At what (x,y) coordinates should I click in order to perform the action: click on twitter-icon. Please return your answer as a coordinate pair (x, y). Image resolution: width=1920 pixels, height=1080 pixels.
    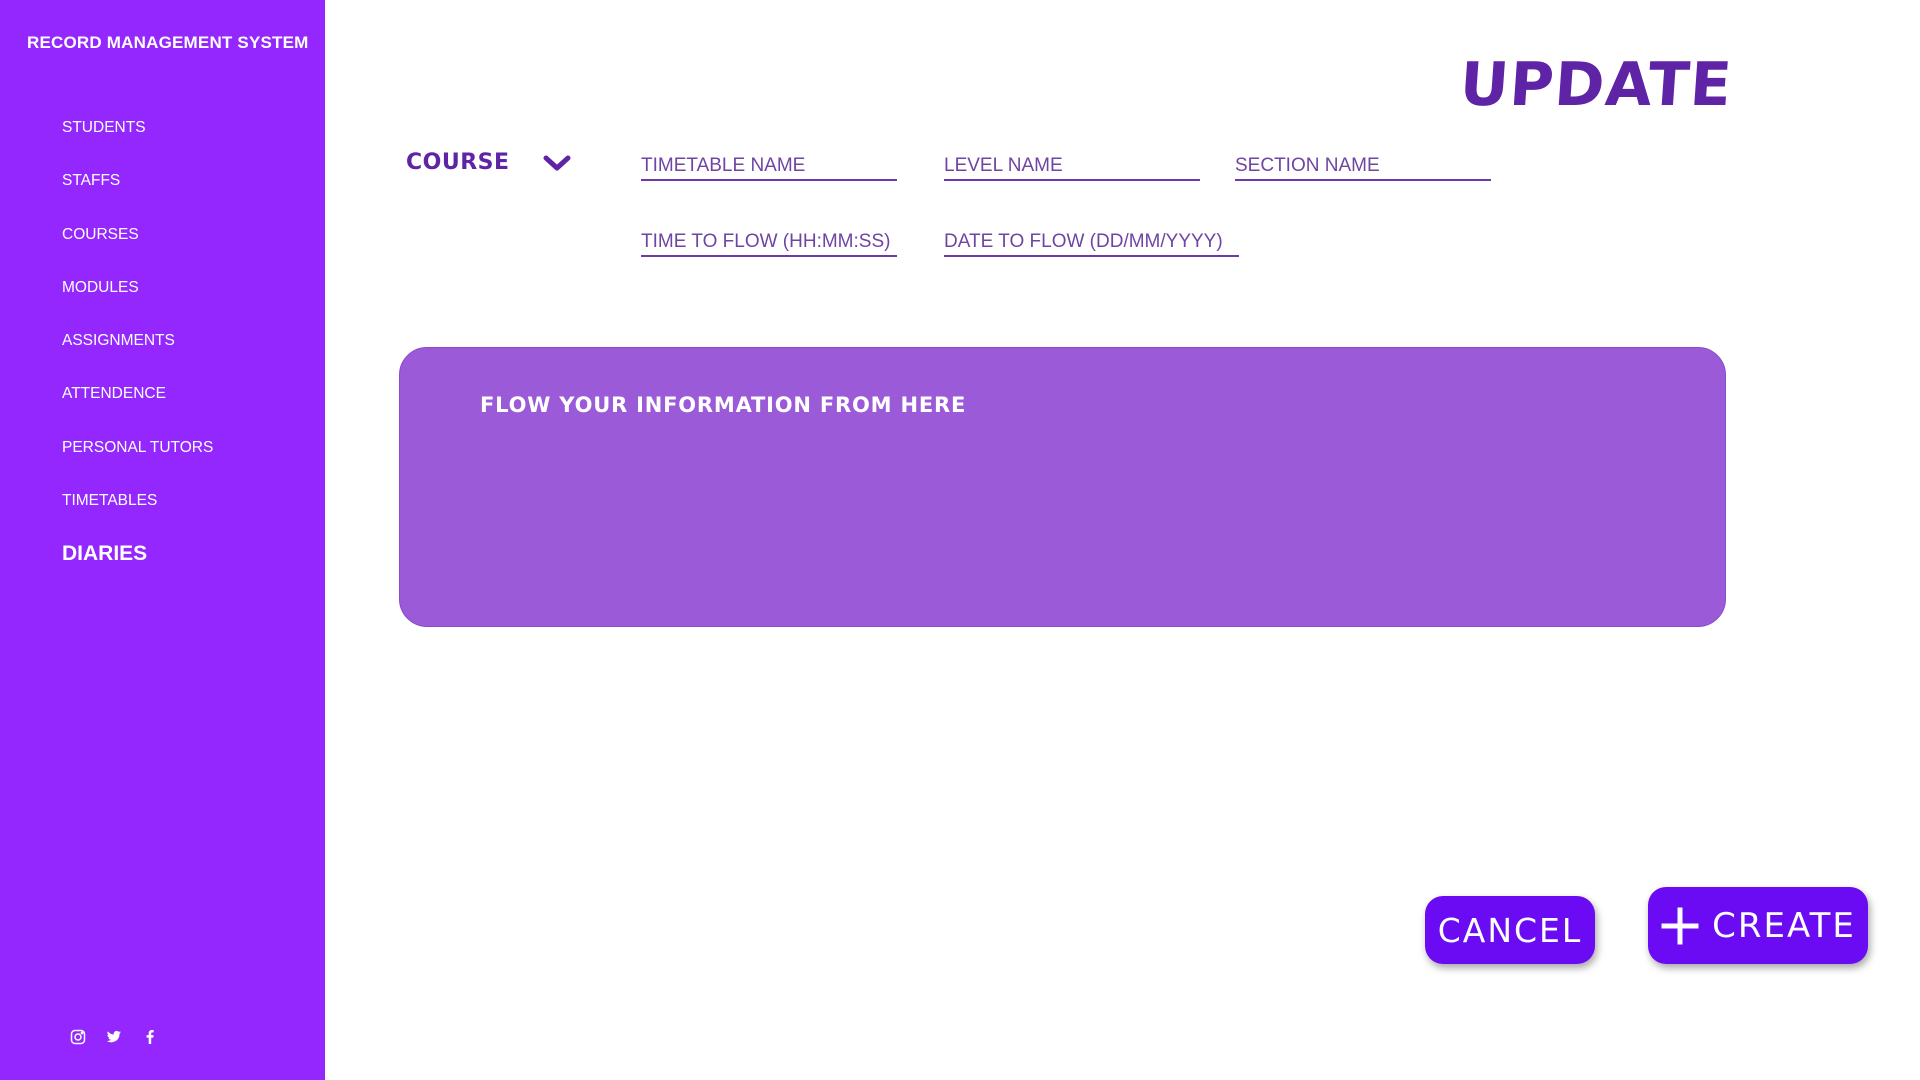
    Looking at the image, I should click on (114, 1037).